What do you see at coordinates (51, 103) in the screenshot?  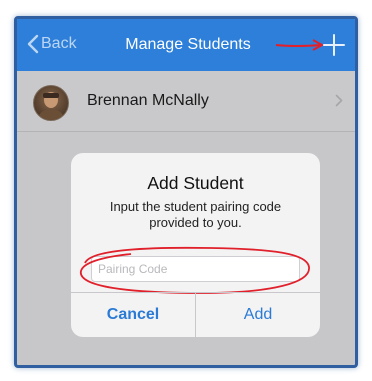 I see `avatar` at bounding box center [51, 103].